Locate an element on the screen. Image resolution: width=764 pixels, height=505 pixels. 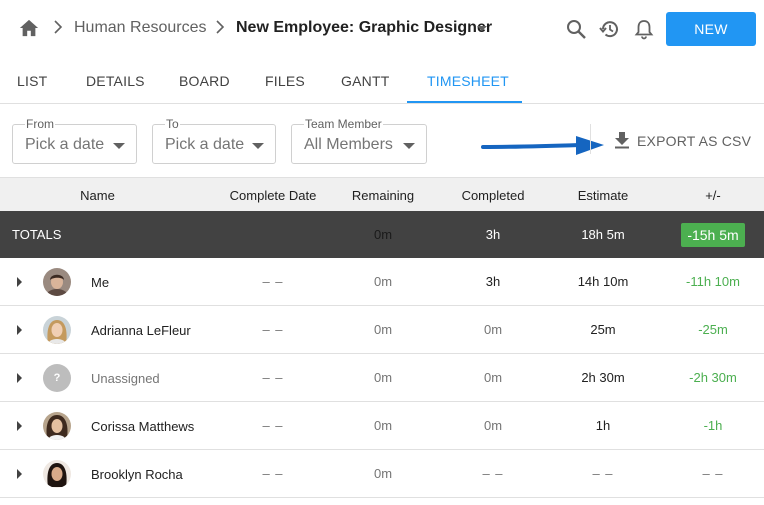
estimate-cell: 14h 10m is located at coordinates (603, 281).